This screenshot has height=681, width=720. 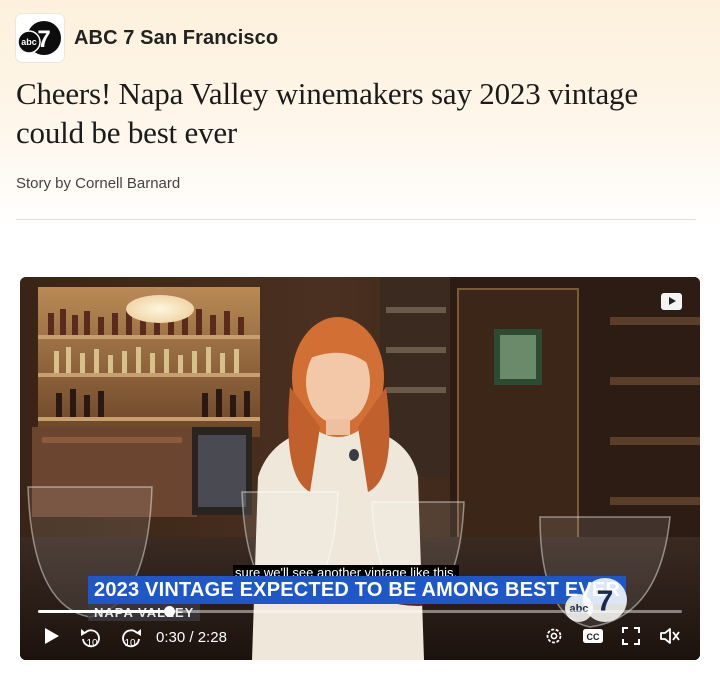 I want to click on forward-10-icon: 10, so click(x=131, y=639).